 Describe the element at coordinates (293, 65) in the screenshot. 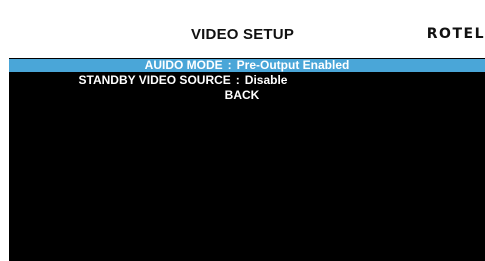

I see `menu-item-value: Pre-Output Enabled` at that location.